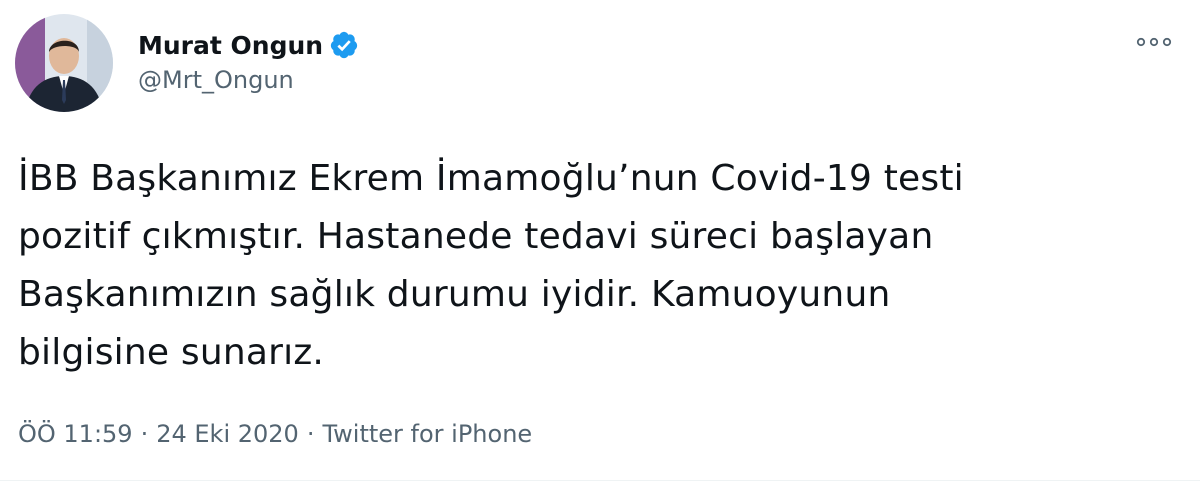 The height and width of the screenshot is (485, 1200). I want to click on divider, so click(600, 480).